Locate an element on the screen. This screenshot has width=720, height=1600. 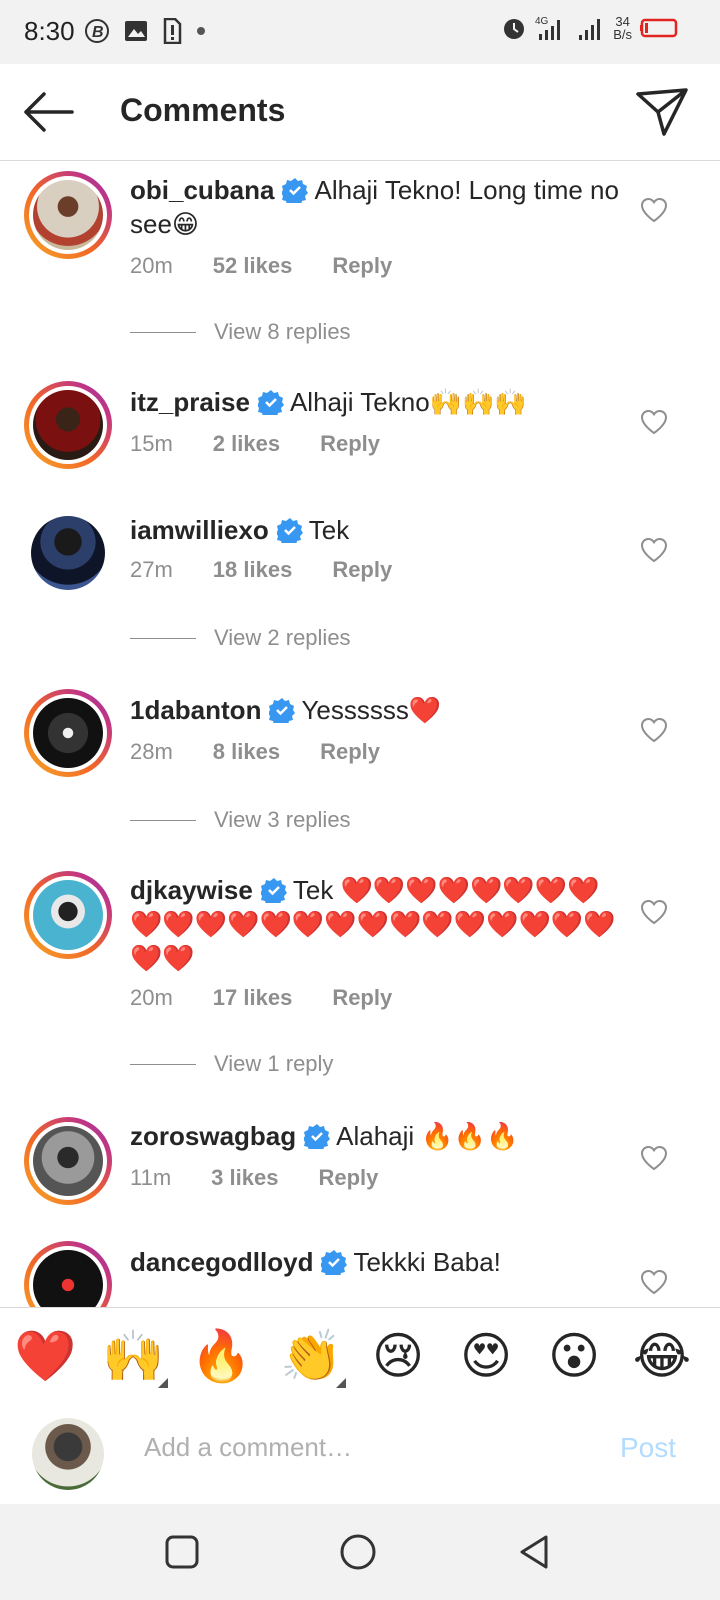
comment-composer: Post is located at coordinates (360, 1454).